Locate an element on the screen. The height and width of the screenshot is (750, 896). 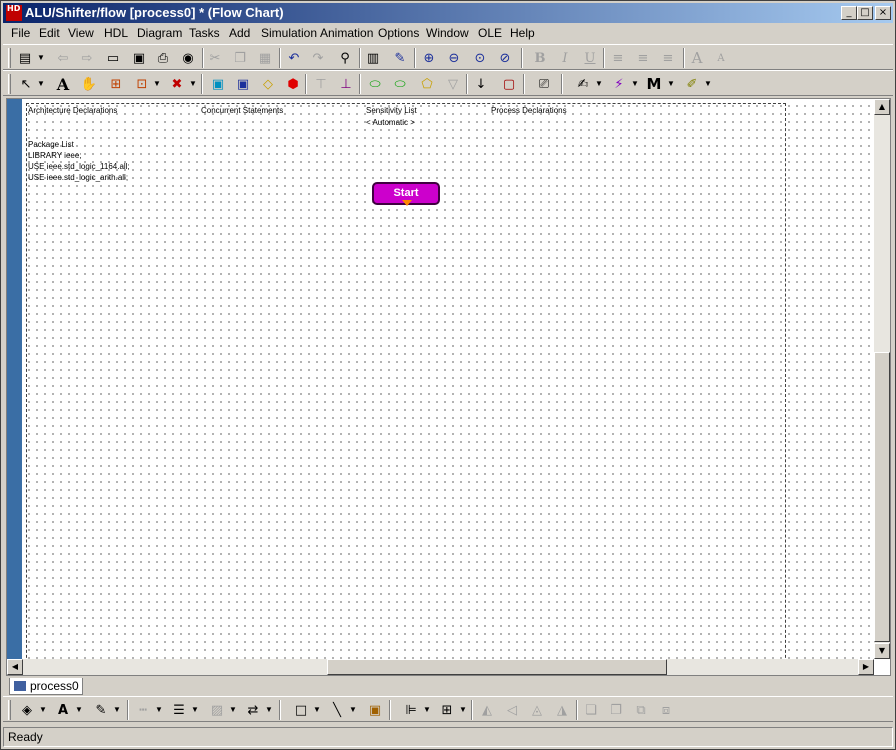
menu-animation: Animation is located at coordinates (346, 33).